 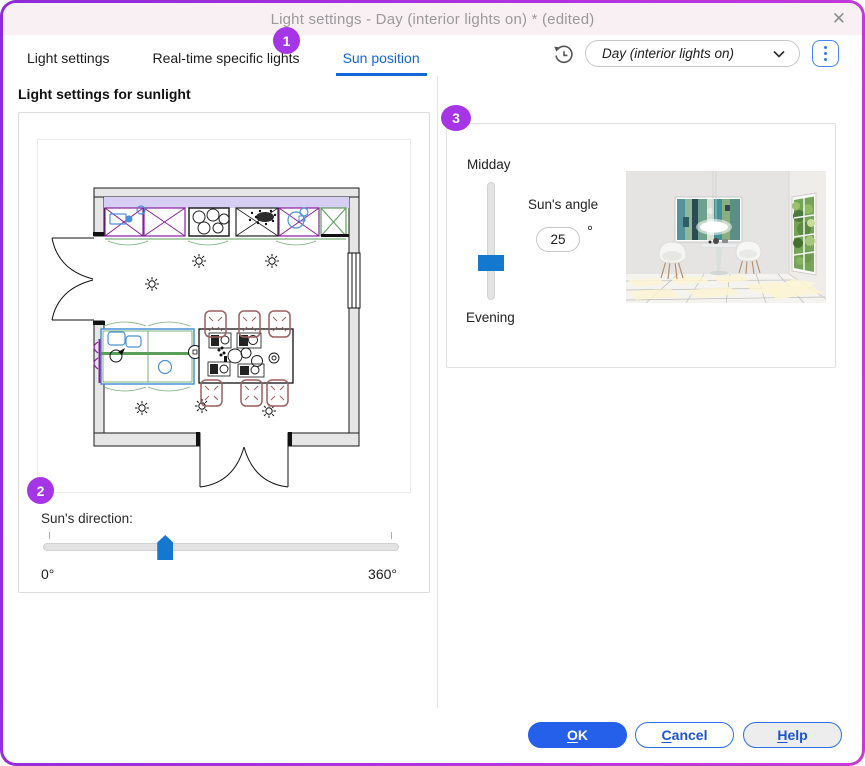 I want to click on direction-min-label: 0°, so click(x=48, y=574).